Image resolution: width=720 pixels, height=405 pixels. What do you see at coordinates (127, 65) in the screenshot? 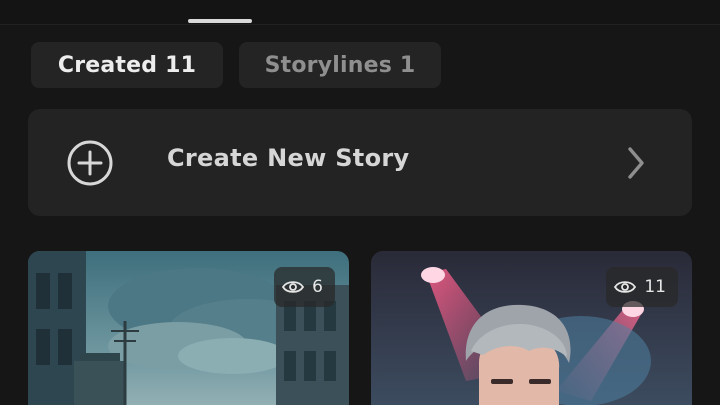
I see `tab-created: Created 11` at bounding box center [127, 65].